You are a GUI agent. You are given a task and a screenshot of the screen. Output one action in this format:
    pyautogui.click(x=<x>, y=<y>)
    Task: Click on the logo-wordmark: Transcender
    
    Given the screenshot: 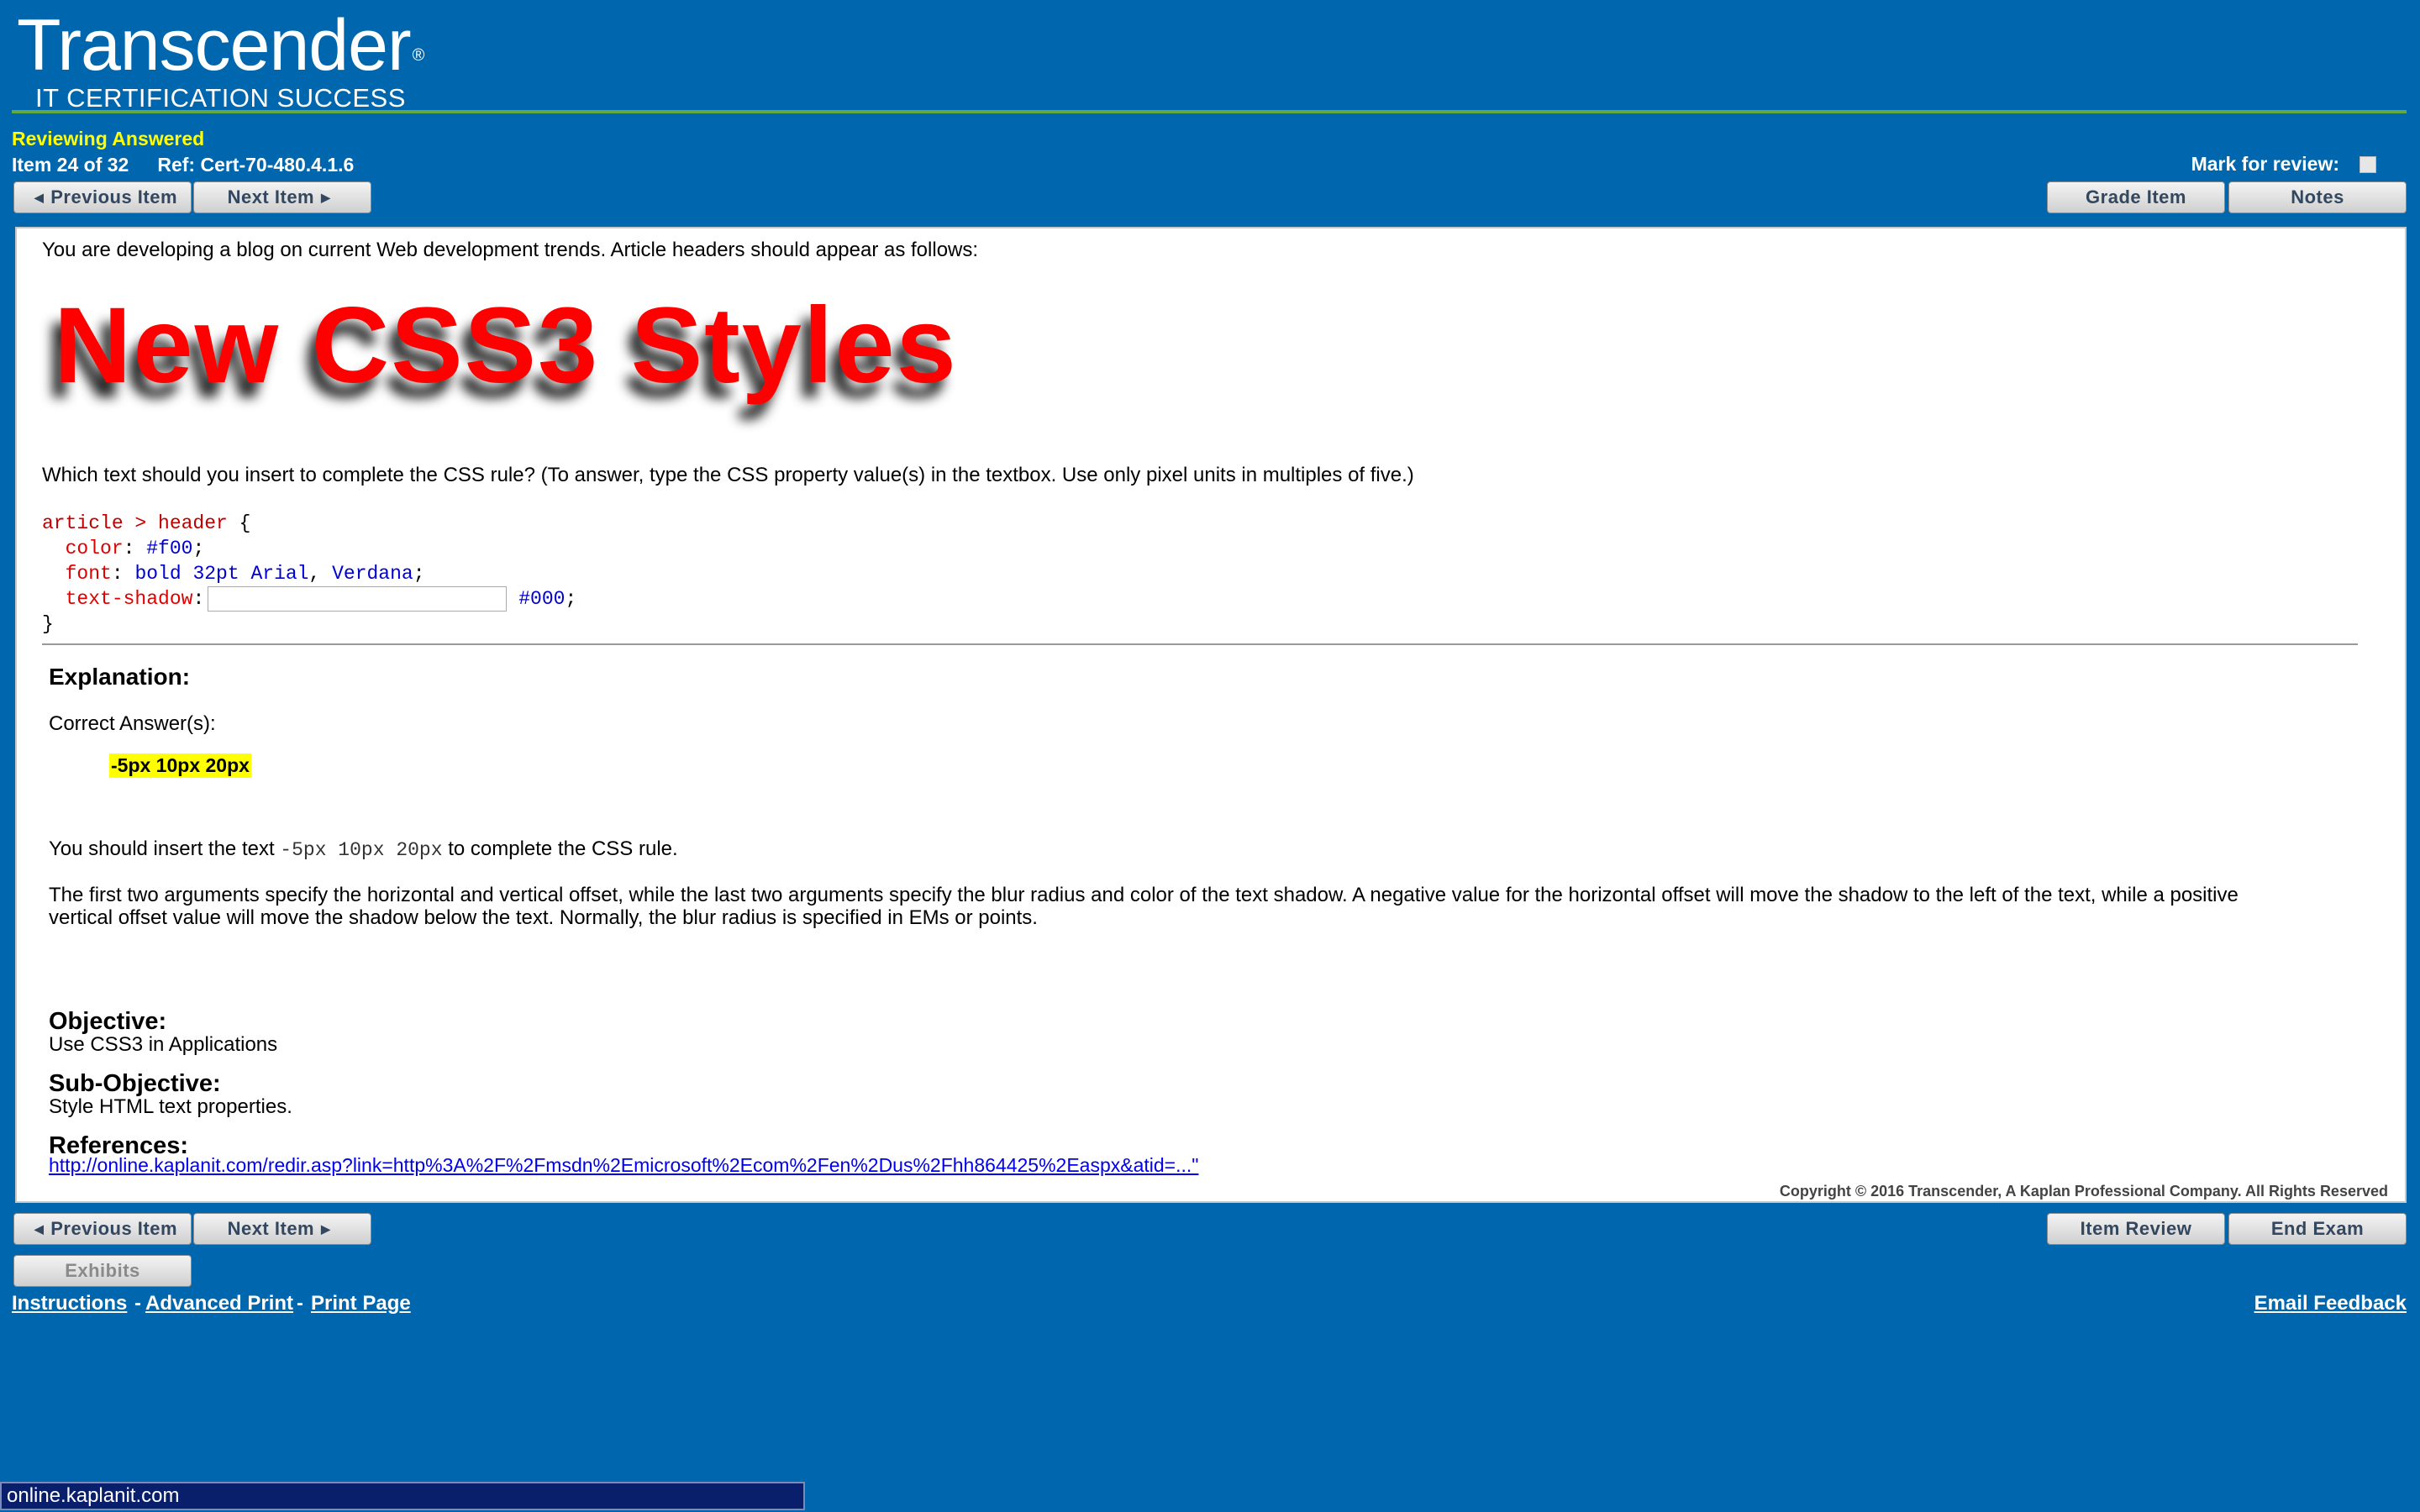 What is the action you would take?
    pyautogui.click(x=214, y=45)
    